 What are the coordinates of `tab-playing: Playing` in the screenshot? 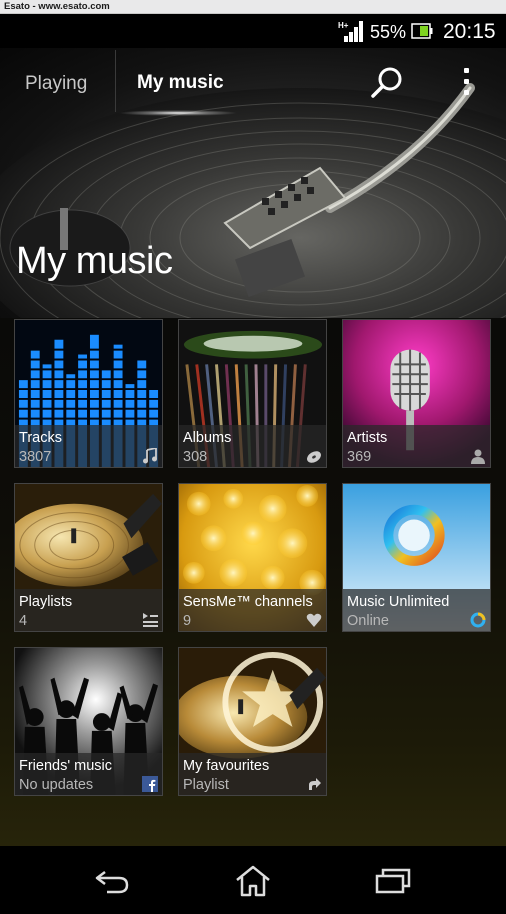 It's located at (56, 84).